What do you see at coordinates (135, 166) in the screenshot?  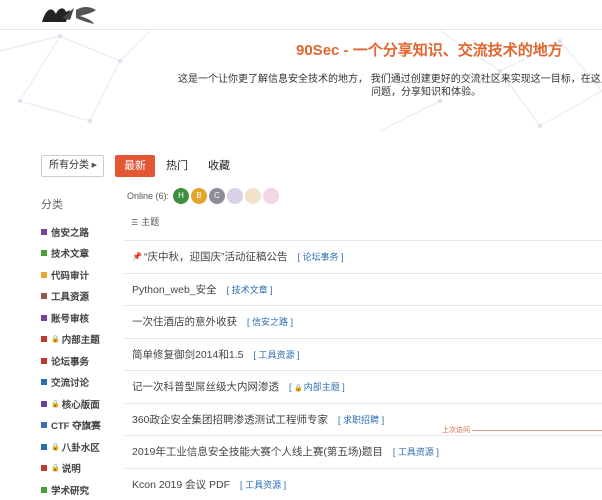 I see `tab-latest: 最新` at bounding box center [135, 166].